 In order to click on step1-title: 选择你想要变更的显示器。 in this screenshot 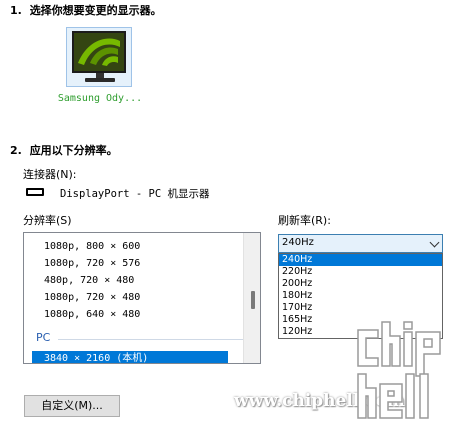, I will do `click(95, 10)`.